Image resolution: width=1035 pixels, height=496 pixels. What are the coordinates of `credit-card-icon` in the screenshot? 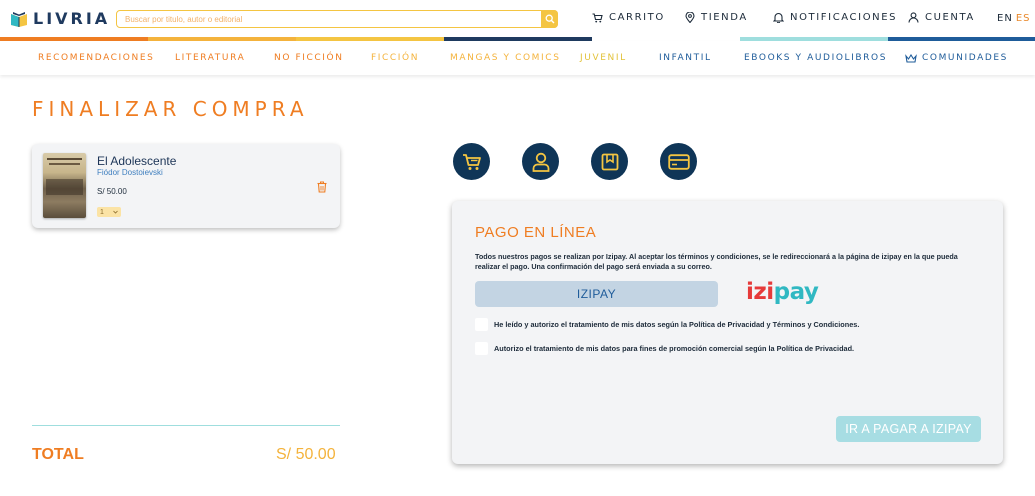 It's located at (678, 161).